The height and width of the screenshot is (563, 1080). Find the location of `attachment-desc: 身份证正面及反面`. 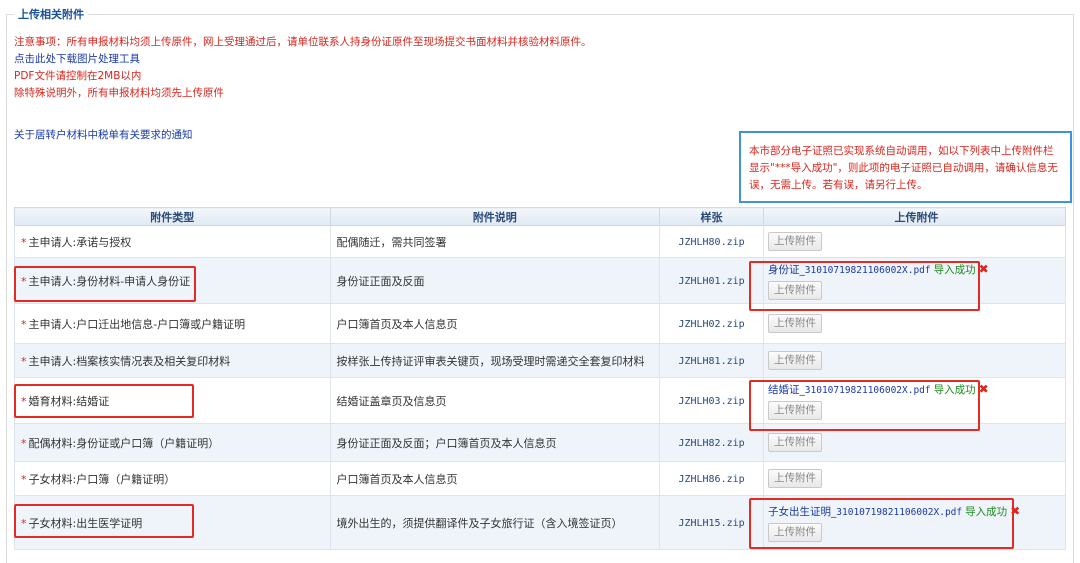

attachment-desc: 身份证正面及反面 is located at coordinates (380, 281).